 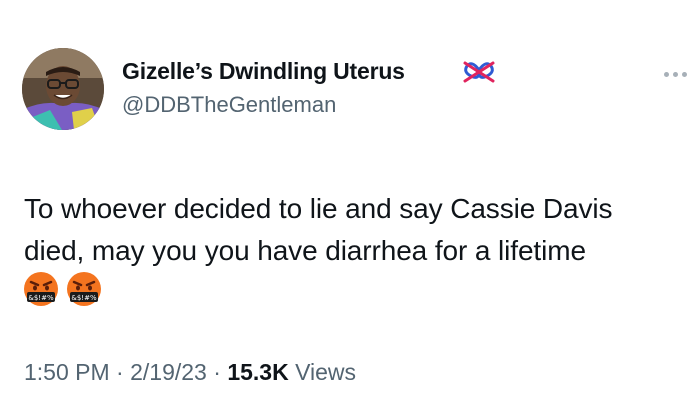 I want to click on views-label: Views, so click(x=326, y=372).